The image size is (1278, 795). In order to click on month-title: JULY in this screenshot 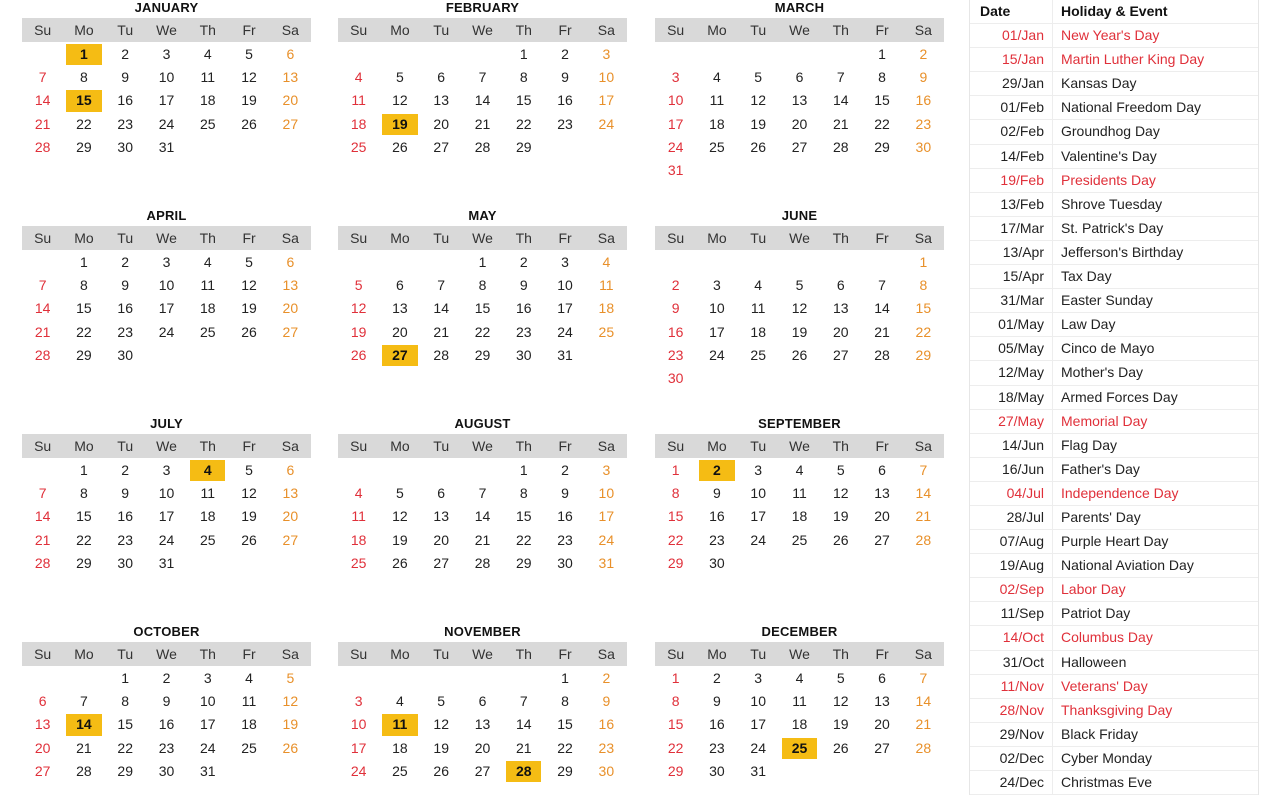, I will do `click(166, 423)`.